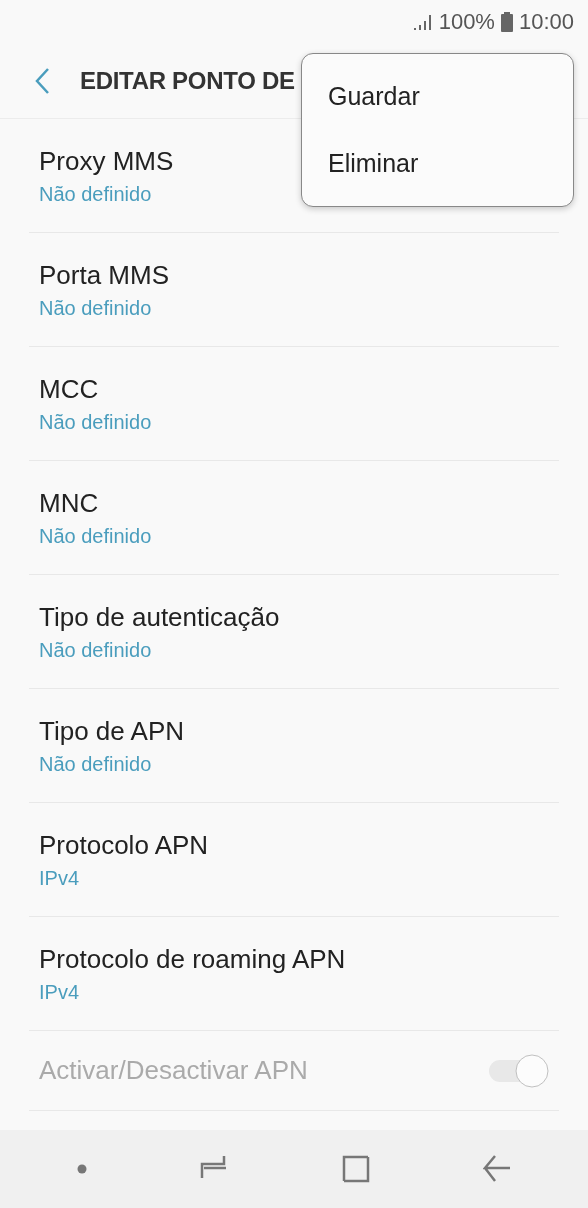 The height and width of the screenshot is (1208, 588). What do you see at coordinates (124, 845) in the screenshot?
I see `setting-label: Protocolo APN` at bounding box center [124, 845].